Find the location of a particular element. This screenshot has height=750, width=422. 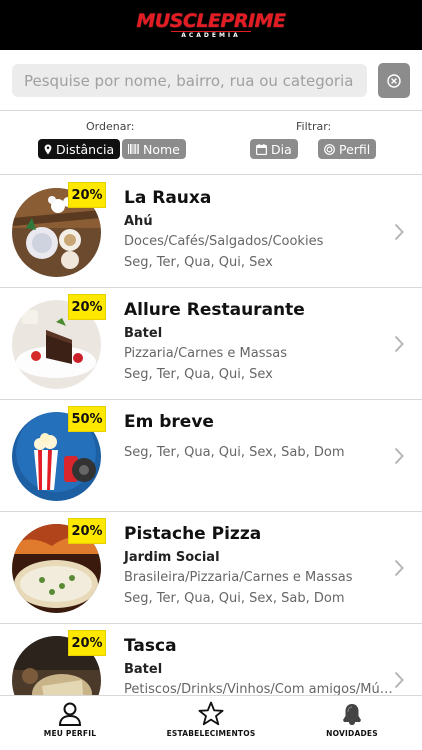

filter-profile-button: Perfil is located at coordinates (347, 149).